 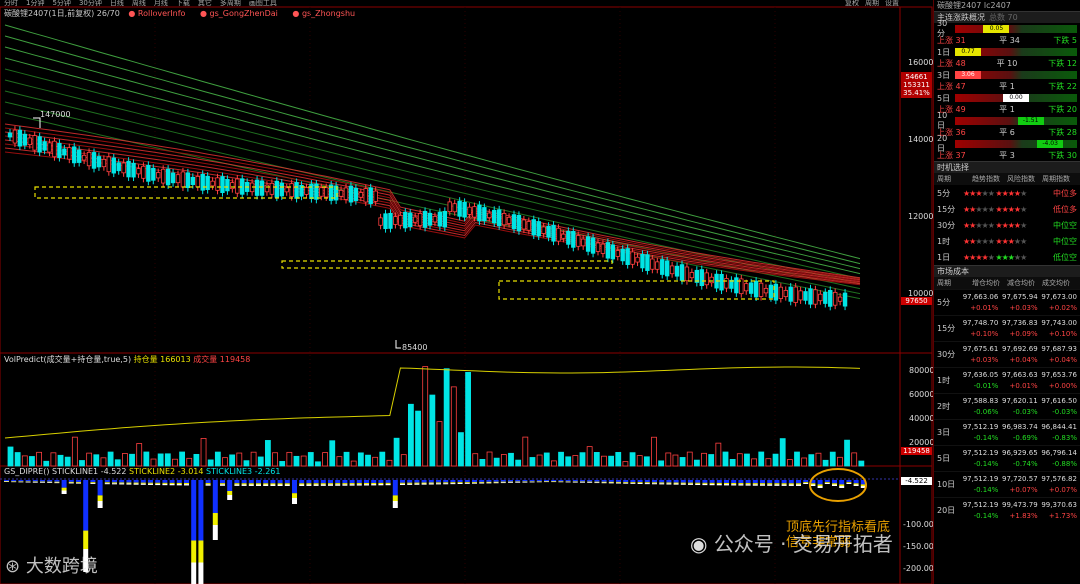 I want to click on timing-row: 1日 ★★★★★ ★★★★★ 低位空, so click(x=1007, y=257).